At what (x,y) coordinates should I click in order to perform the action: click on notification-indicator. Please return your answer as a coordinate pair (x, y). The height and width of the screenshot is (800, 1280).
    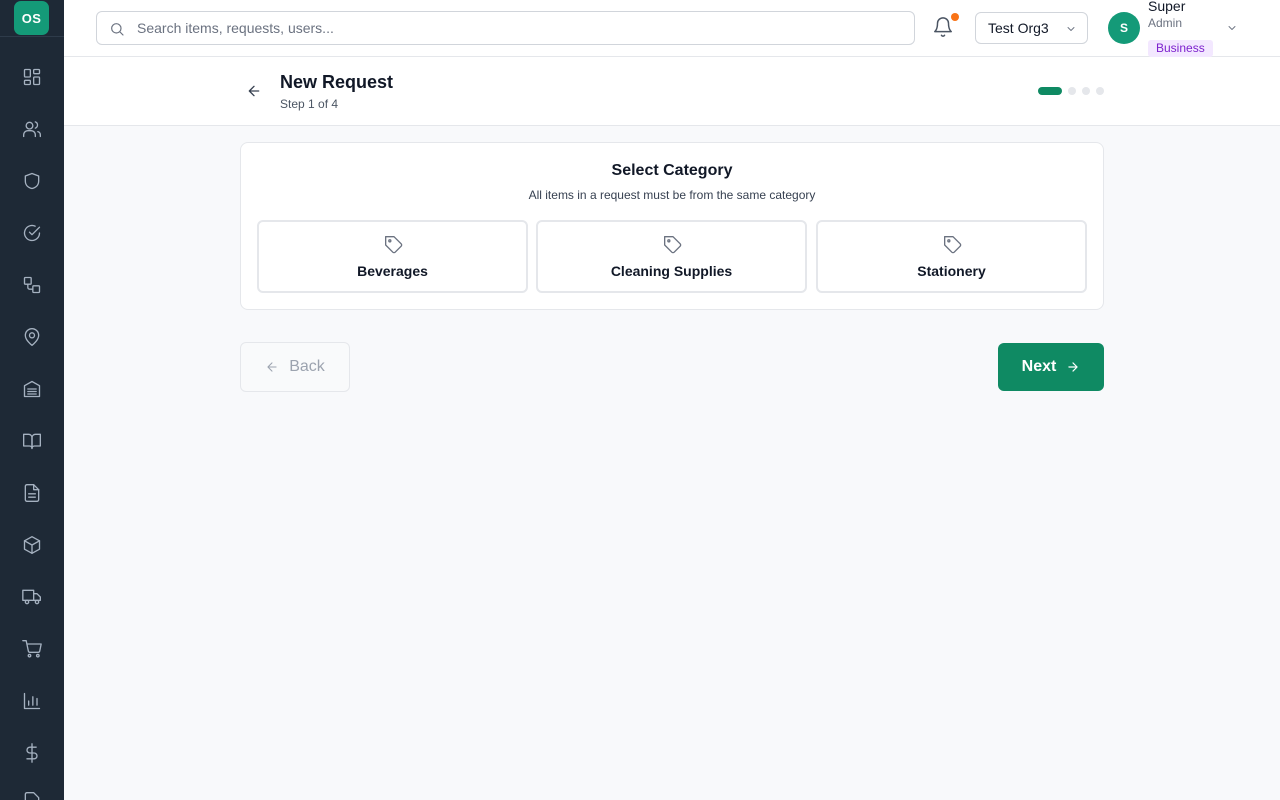
    Looking at the image, I should click on (955, 17).